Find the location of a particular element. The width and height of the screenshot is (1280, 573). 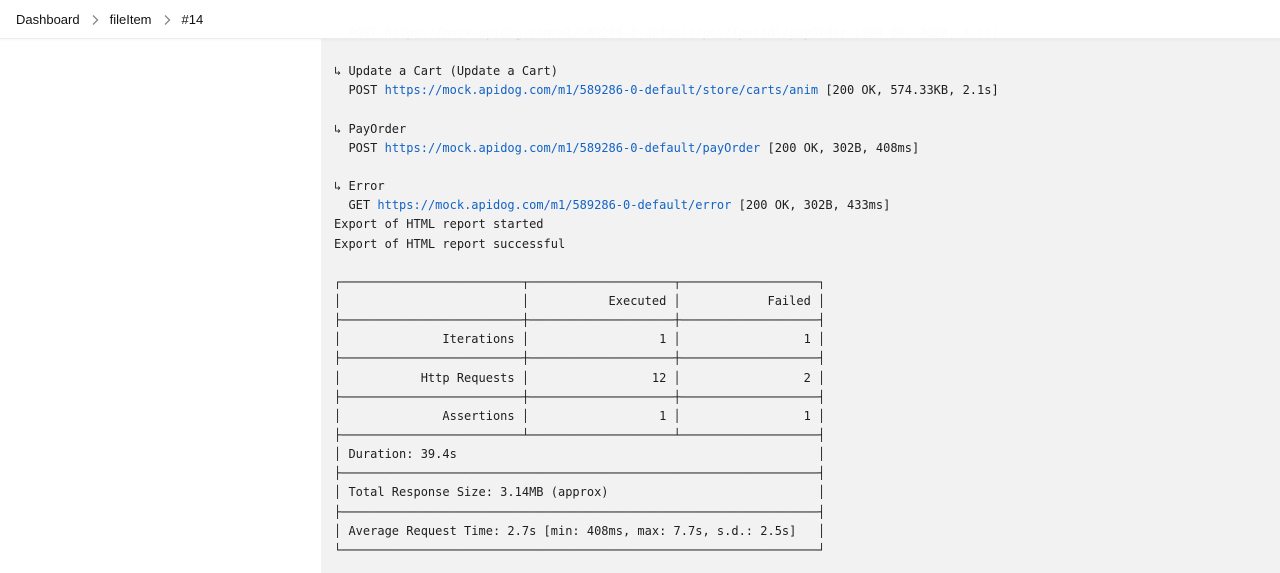

response-stats: [200 OK, 302B, 433ms] is located at coordinates (814, 205).